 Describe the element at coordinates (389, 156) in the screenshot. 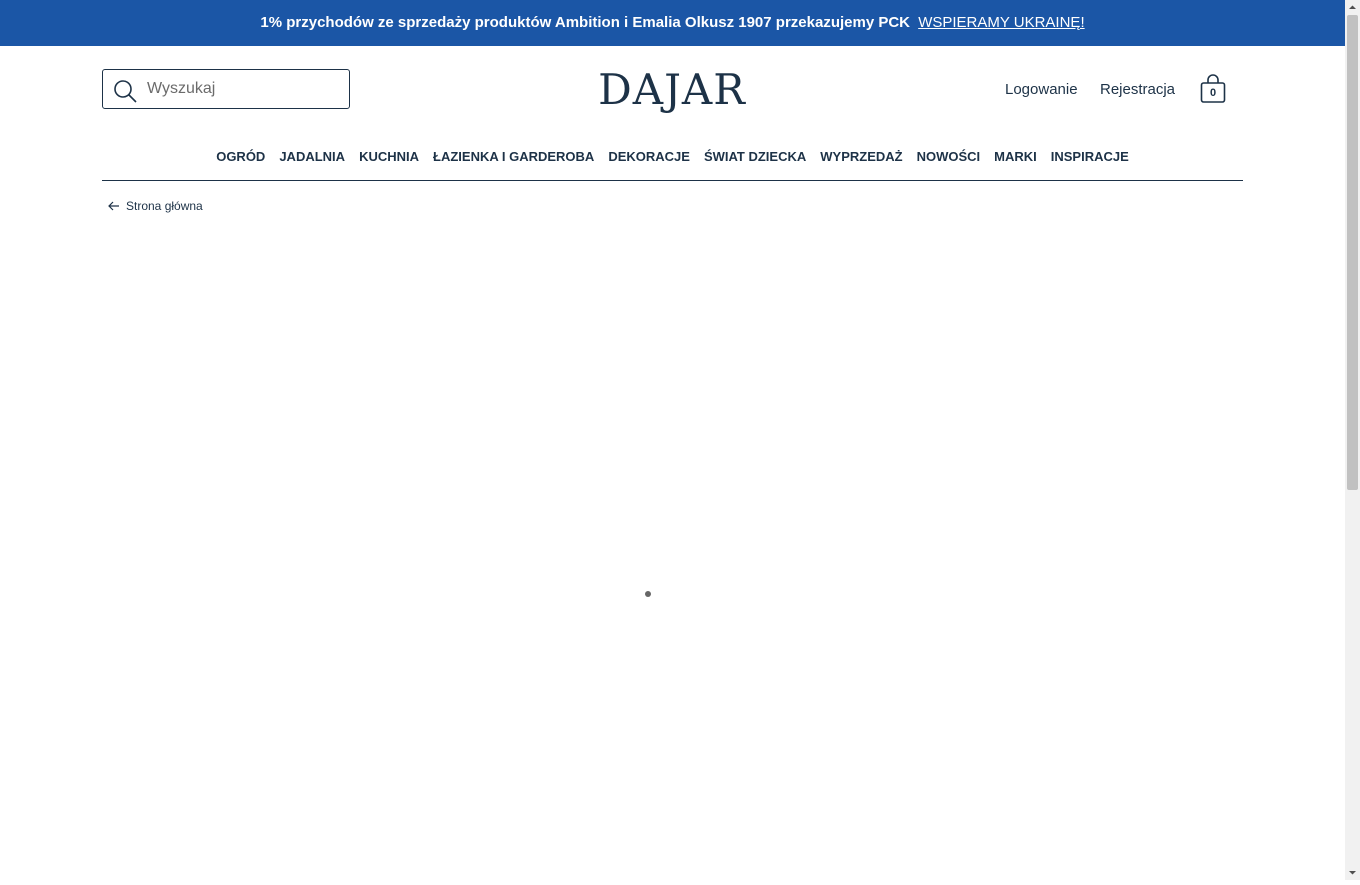

I see `nav-item-kuchnia: KUCHNIA` at that location.